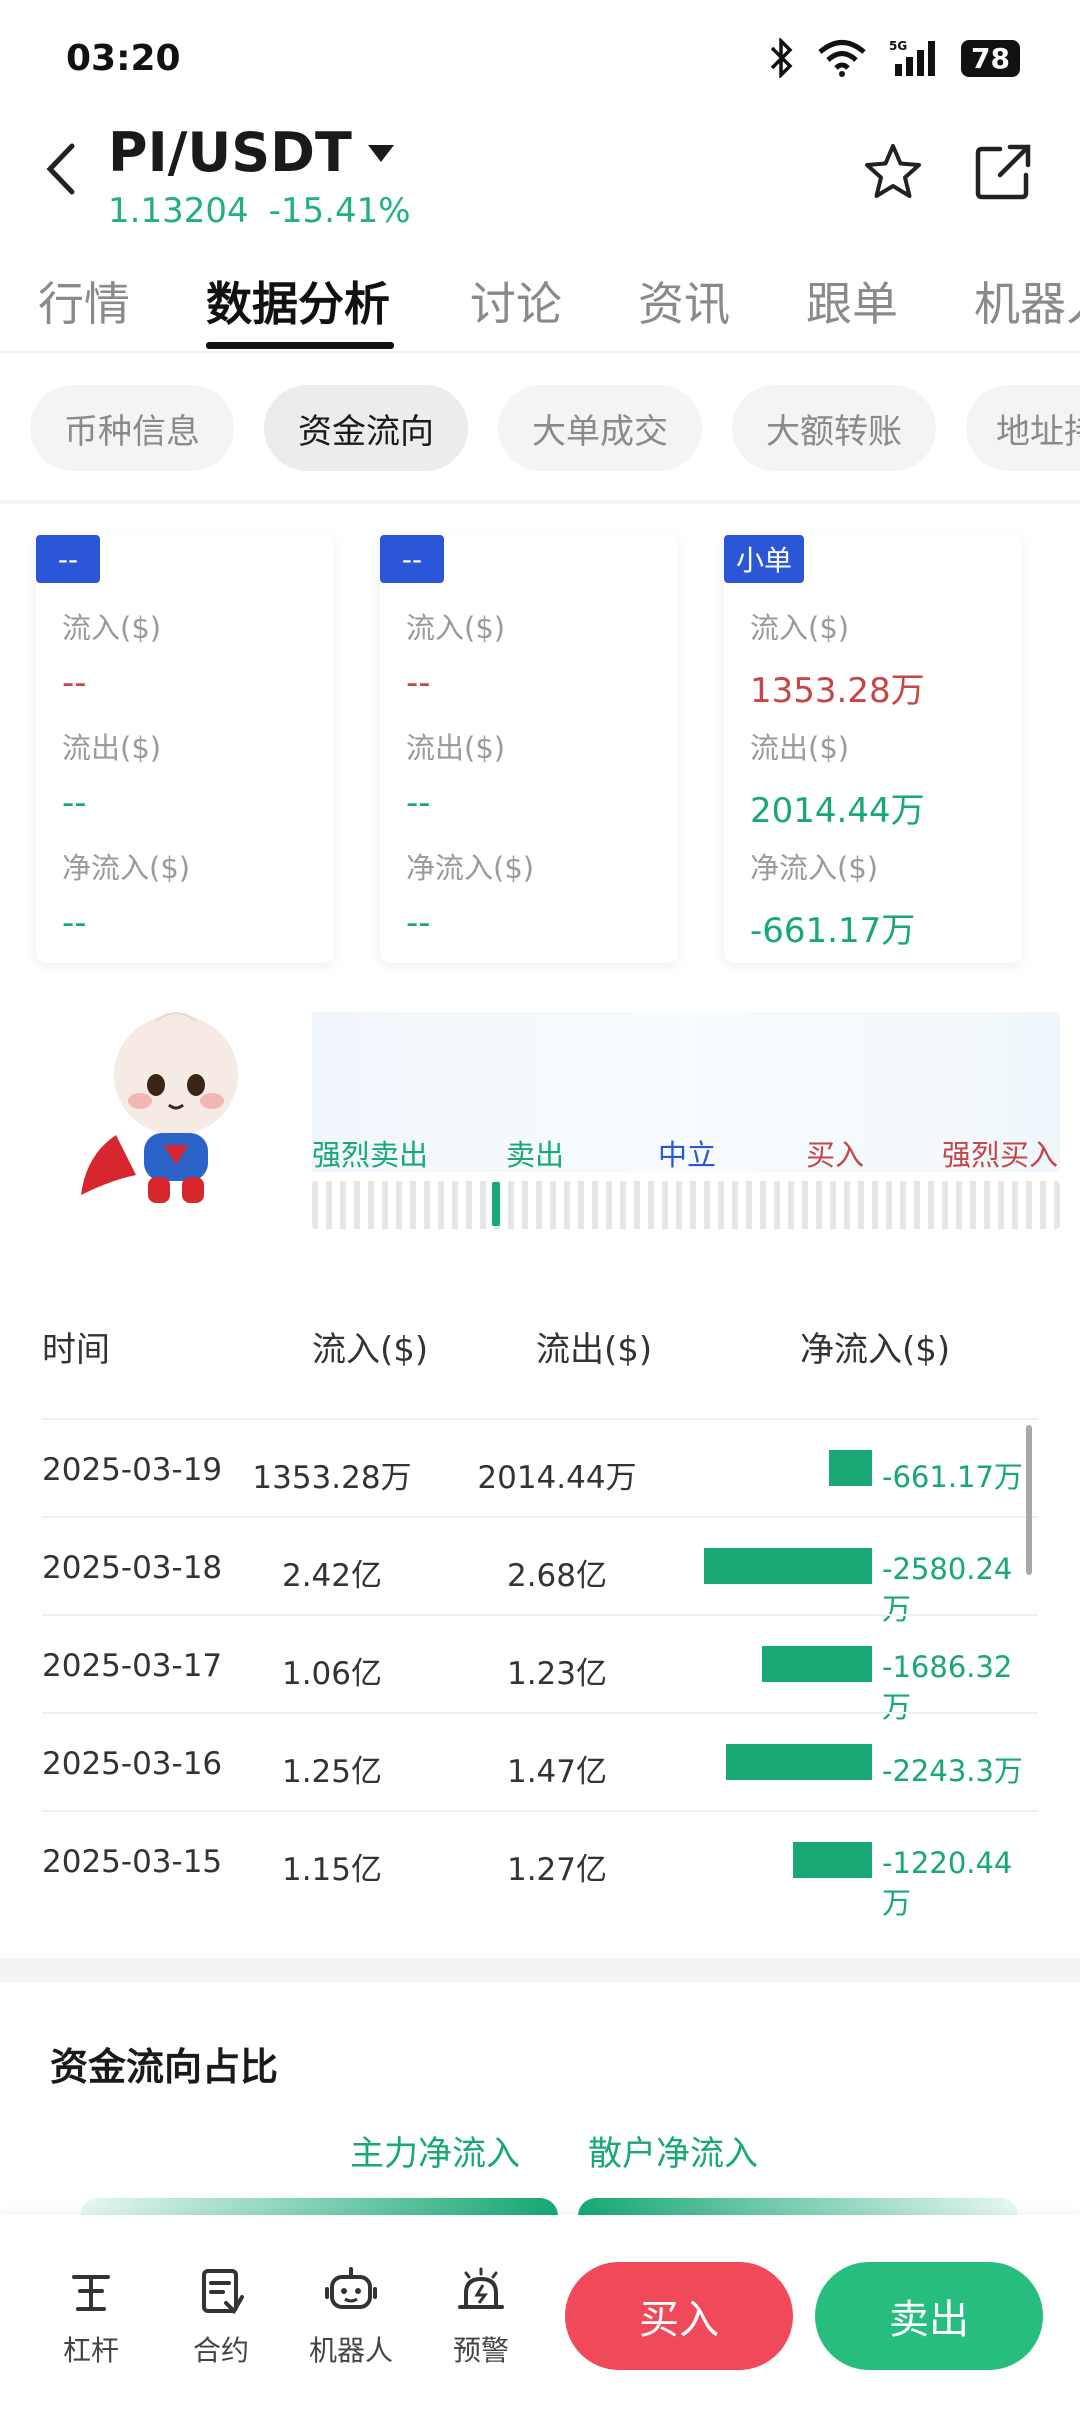  What do you see at coordinates (952, 1477) in the screenshot?
I see `row-net: -661.17万` at bounding box center [952, 1477].